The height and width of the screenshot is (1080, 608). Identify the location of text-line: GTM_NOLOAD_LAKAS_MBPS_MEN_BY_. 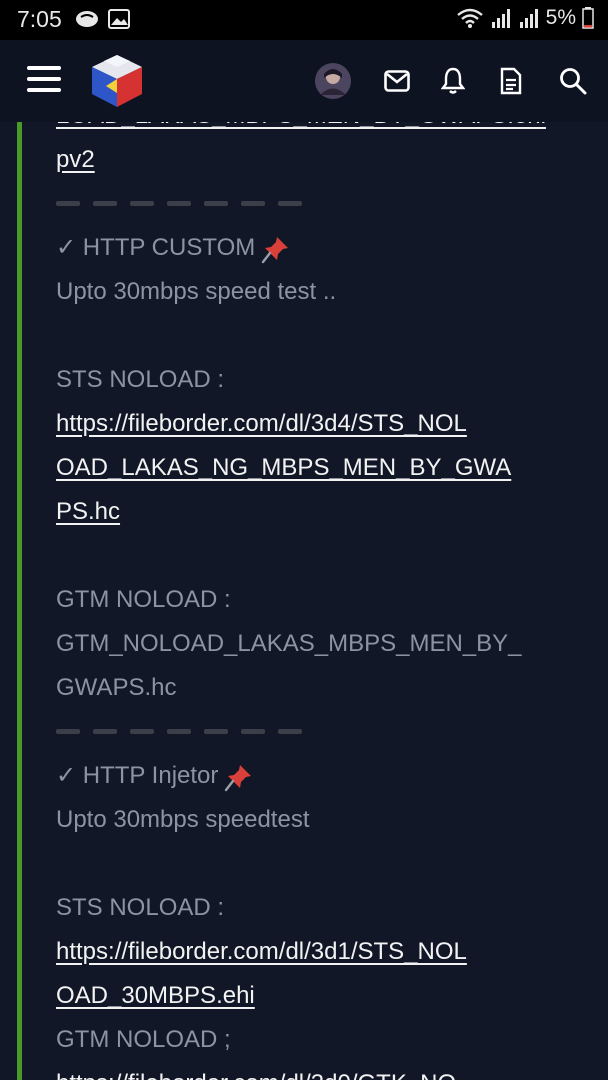
(316, 644).